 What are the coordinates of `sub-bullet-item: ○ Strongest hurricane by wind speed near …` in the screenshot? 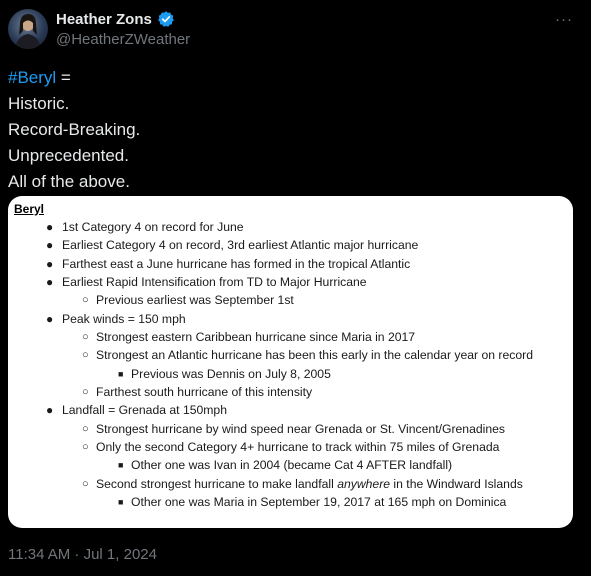 It's located at (290, 429).